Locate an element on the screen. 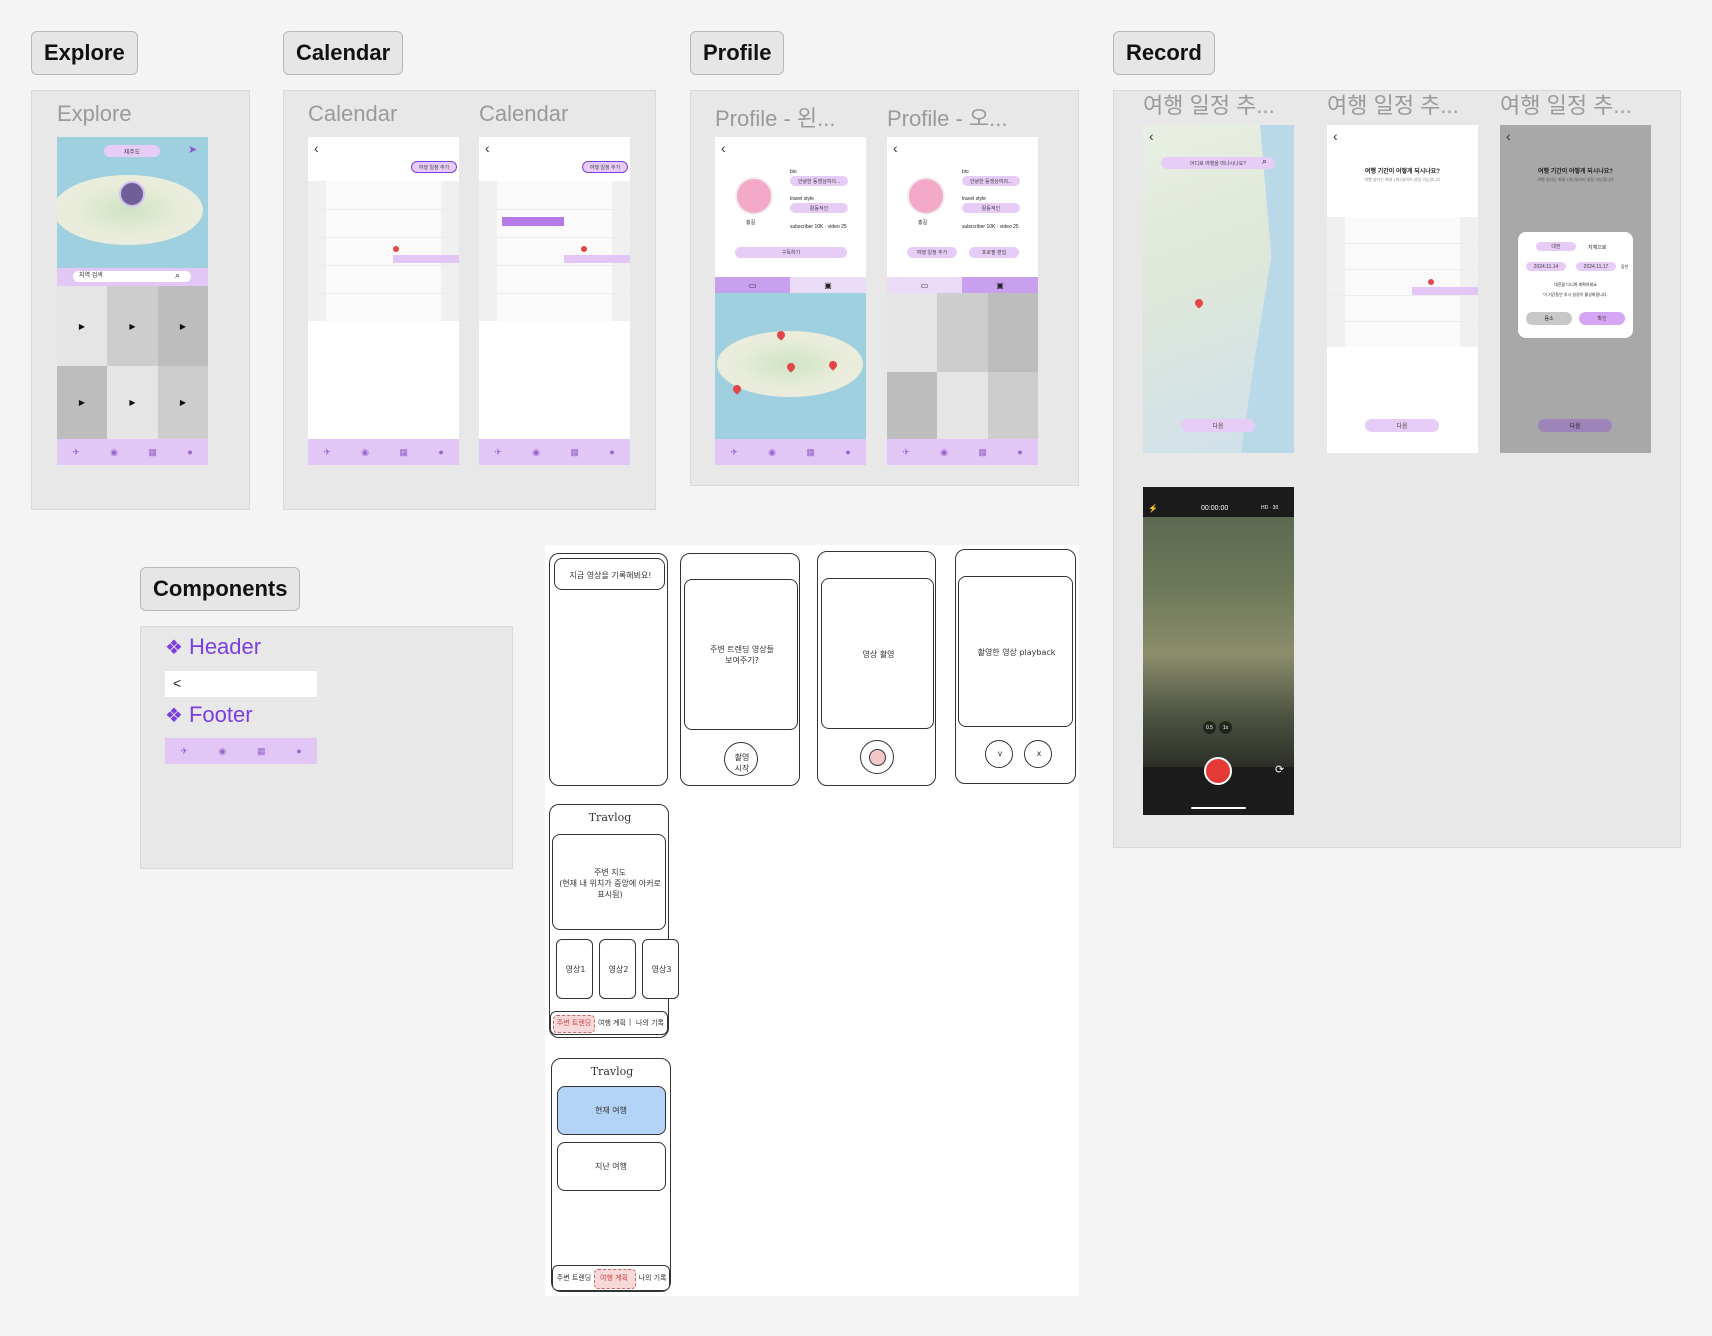 Image resolution: width=1712 pixels, height=1336 pixels. calendar-screen-2: ‹ 여행 일정 추가 ✈ ◉ ▦ ● is located at coordinates (554, 301).